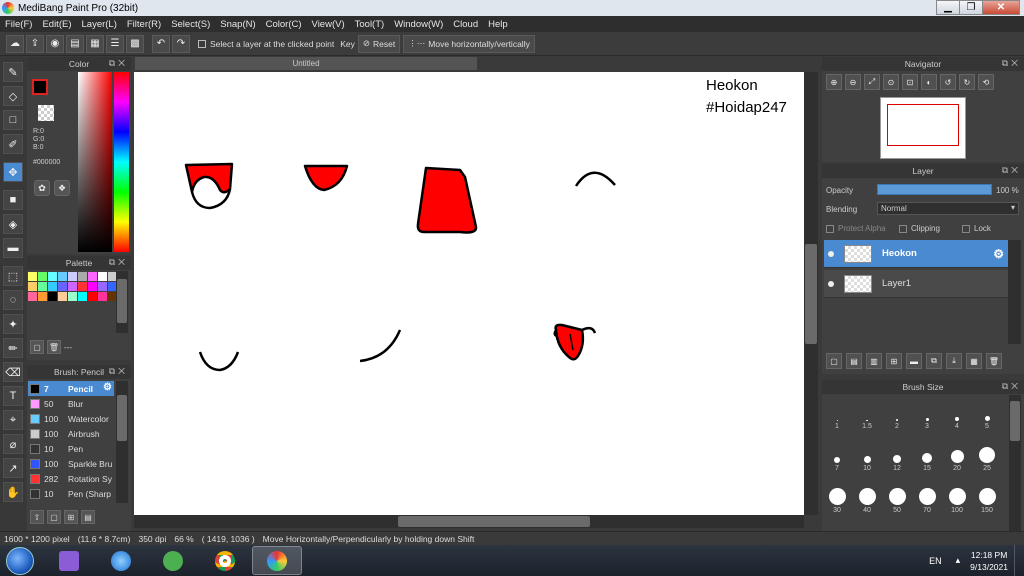  What do you see at coordinates (370, 24) in the screenshot?
I see `menu-tool: Tool(T)` at bounding box center [370, 24].